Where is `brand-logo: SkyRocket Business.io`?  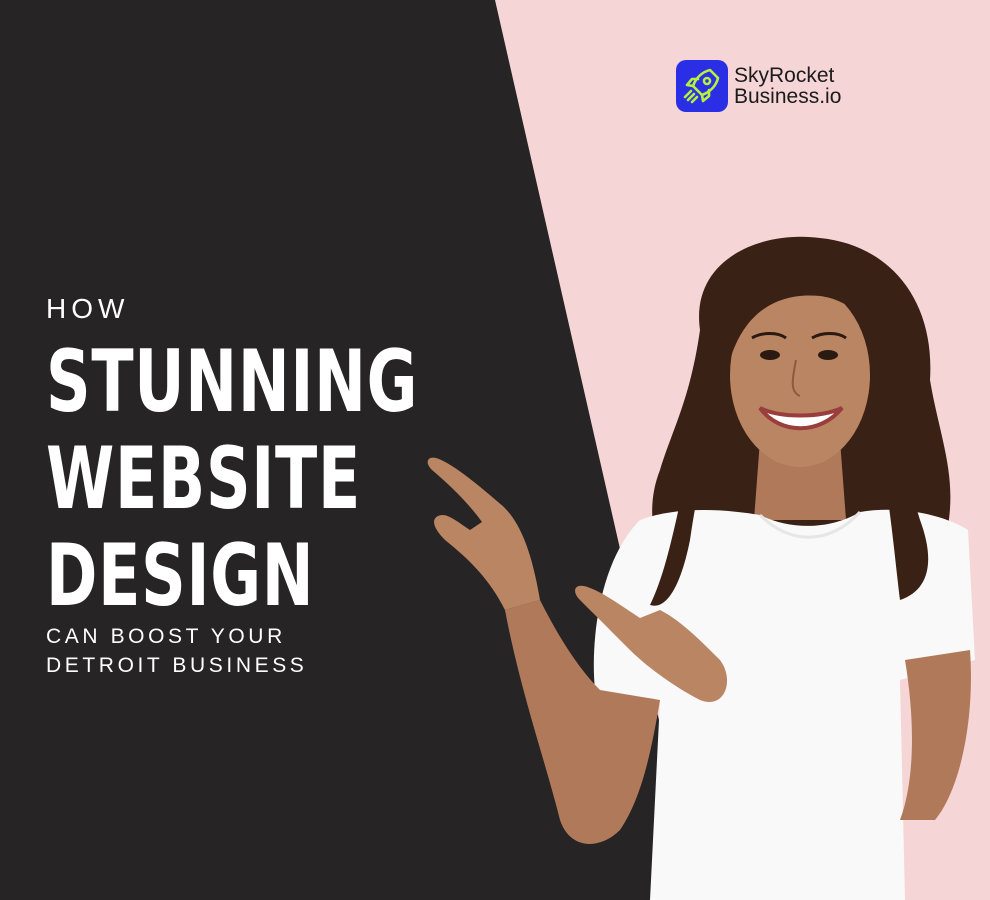
brand-logo: SkyRocket Business.io is located at coordinates (758, 86).